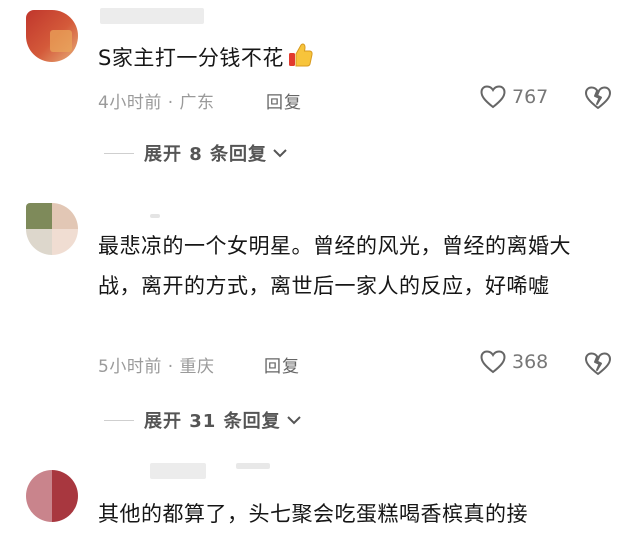  I want to click on like-count: 767, so click(530, 97).